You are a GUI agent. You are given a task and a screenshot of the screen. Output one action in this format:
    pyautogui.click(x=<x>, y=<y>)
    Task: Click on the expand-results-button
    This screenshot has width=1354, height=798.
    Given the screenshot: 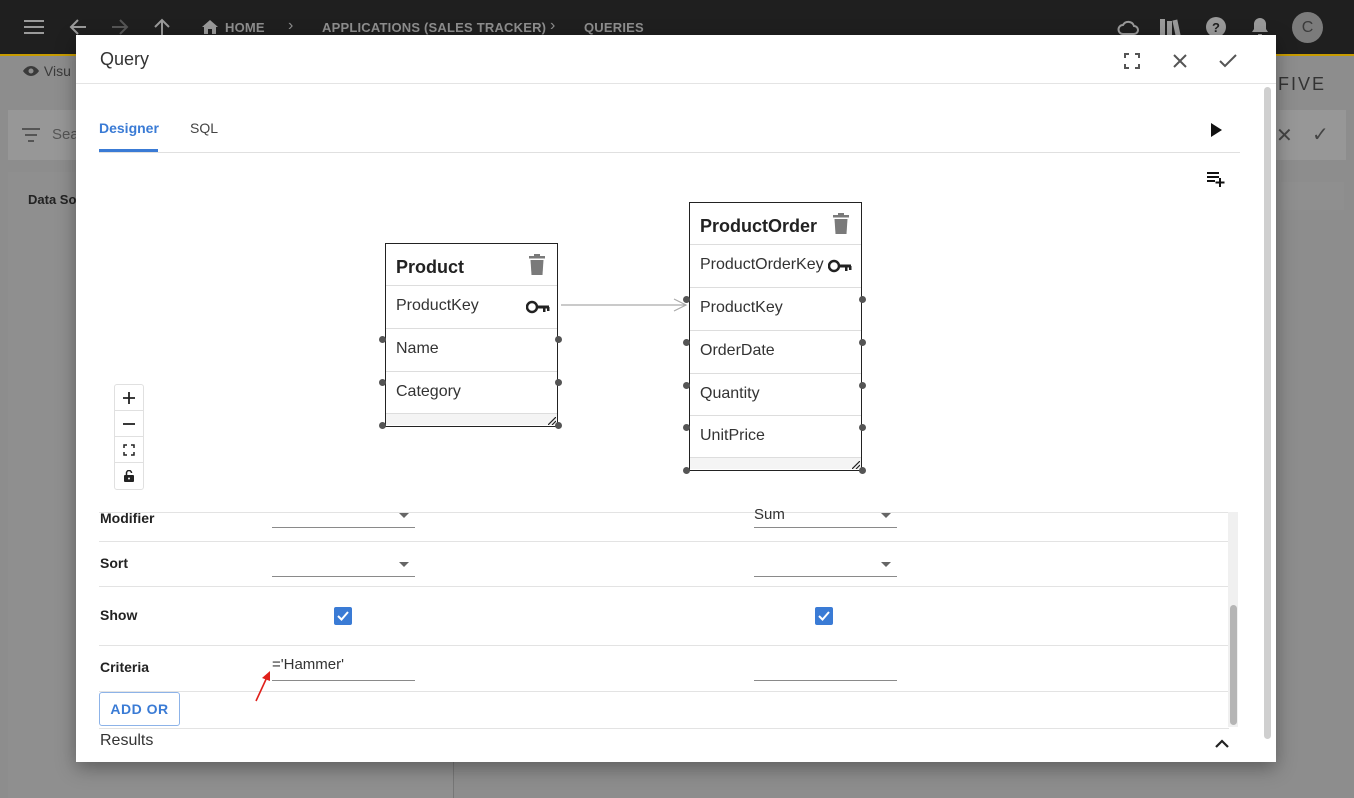 What is the action you would take?
    pyautogui.click(x=1222, y=743)
    